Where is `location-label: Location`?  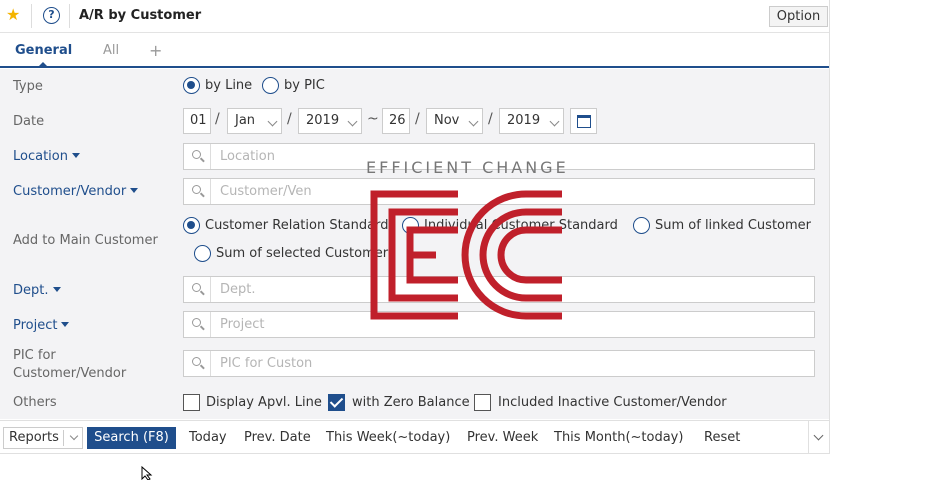 location-label: Location is located at coordinates (46, 156).